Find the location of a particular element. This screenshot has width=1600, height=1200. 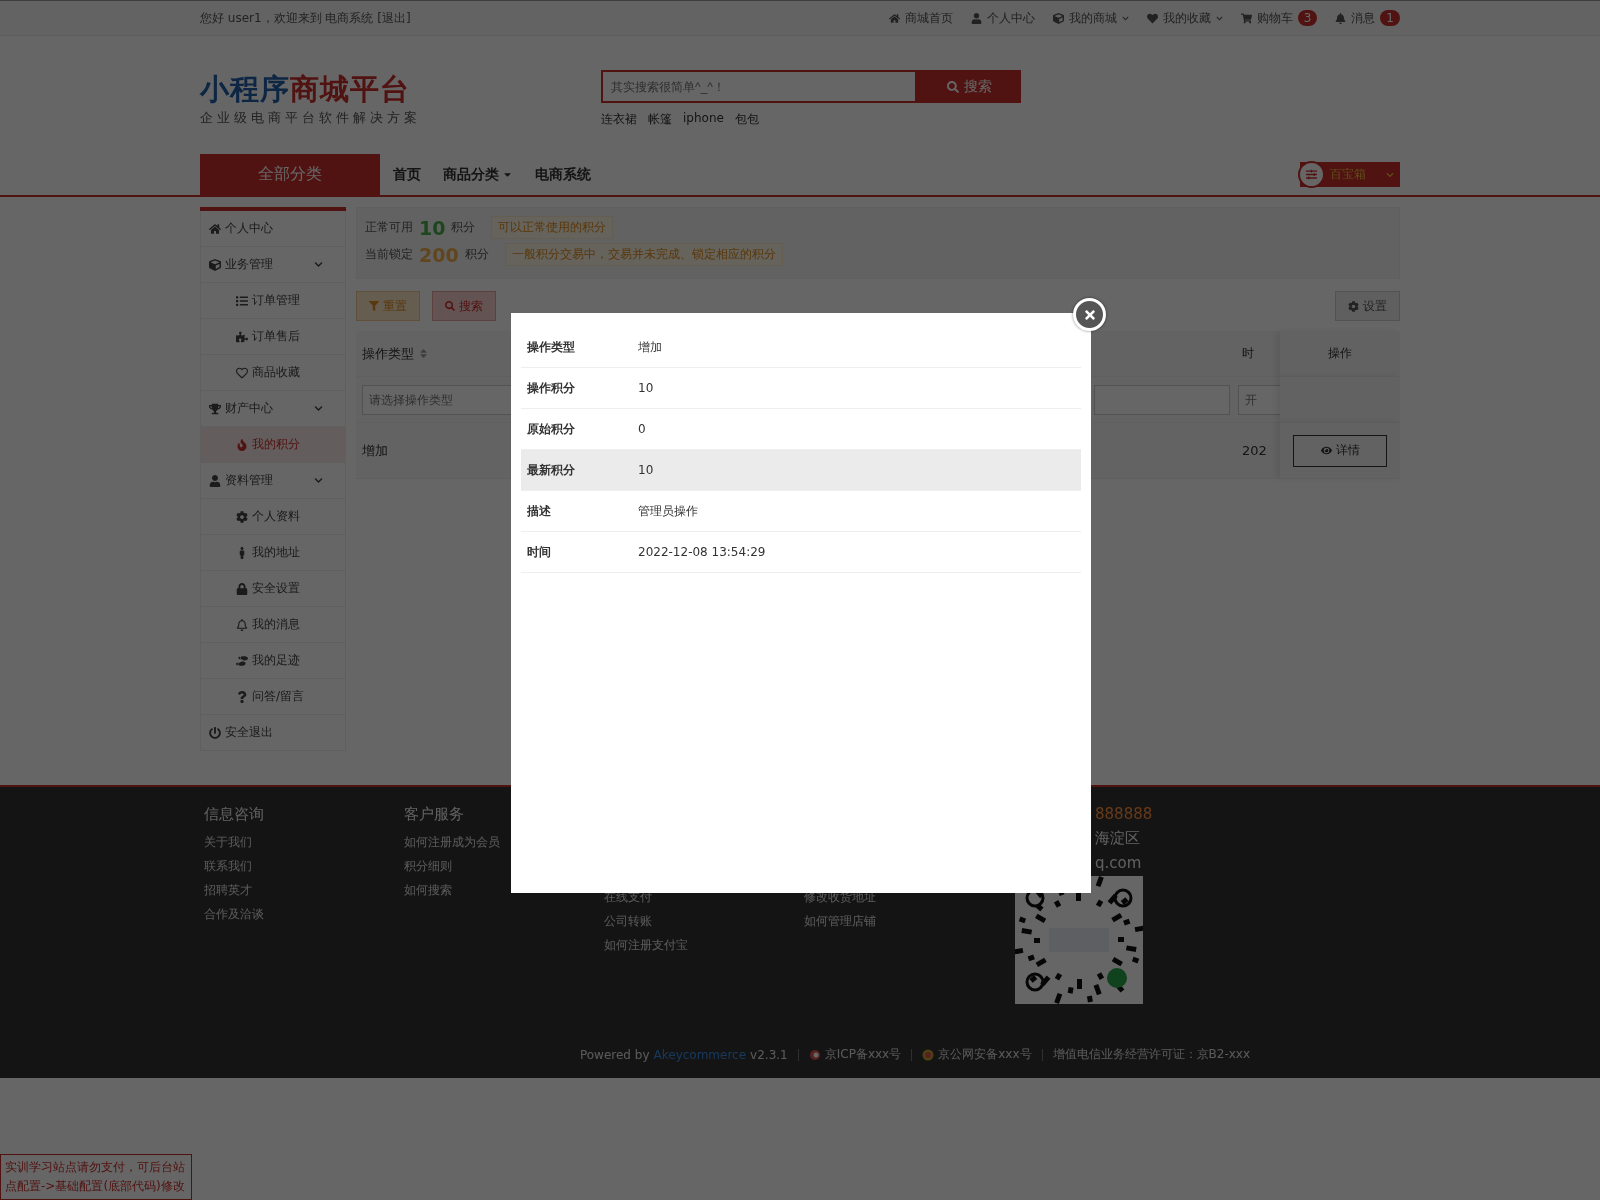

sidebar-item: 安全设置 is located at coordinates (273, 589).